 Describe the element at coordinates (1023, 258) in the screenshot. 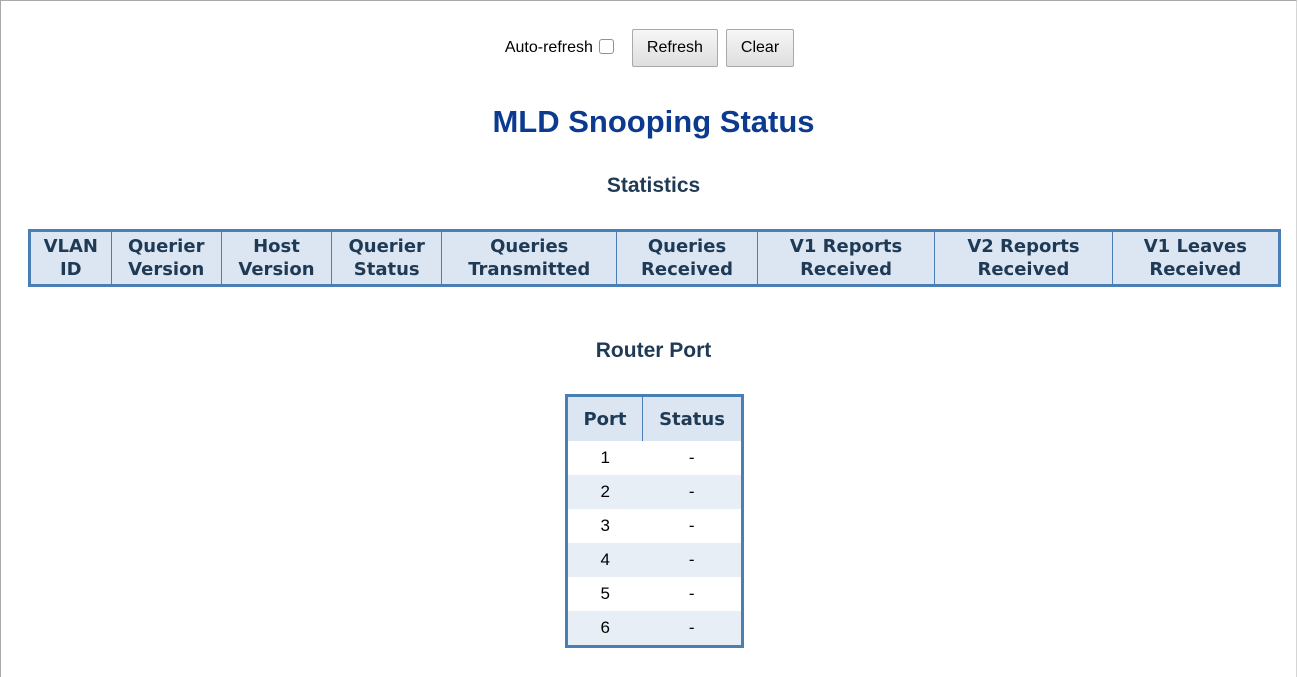

I see `col-v2-reports-received: V2 Reports Received` at that location.